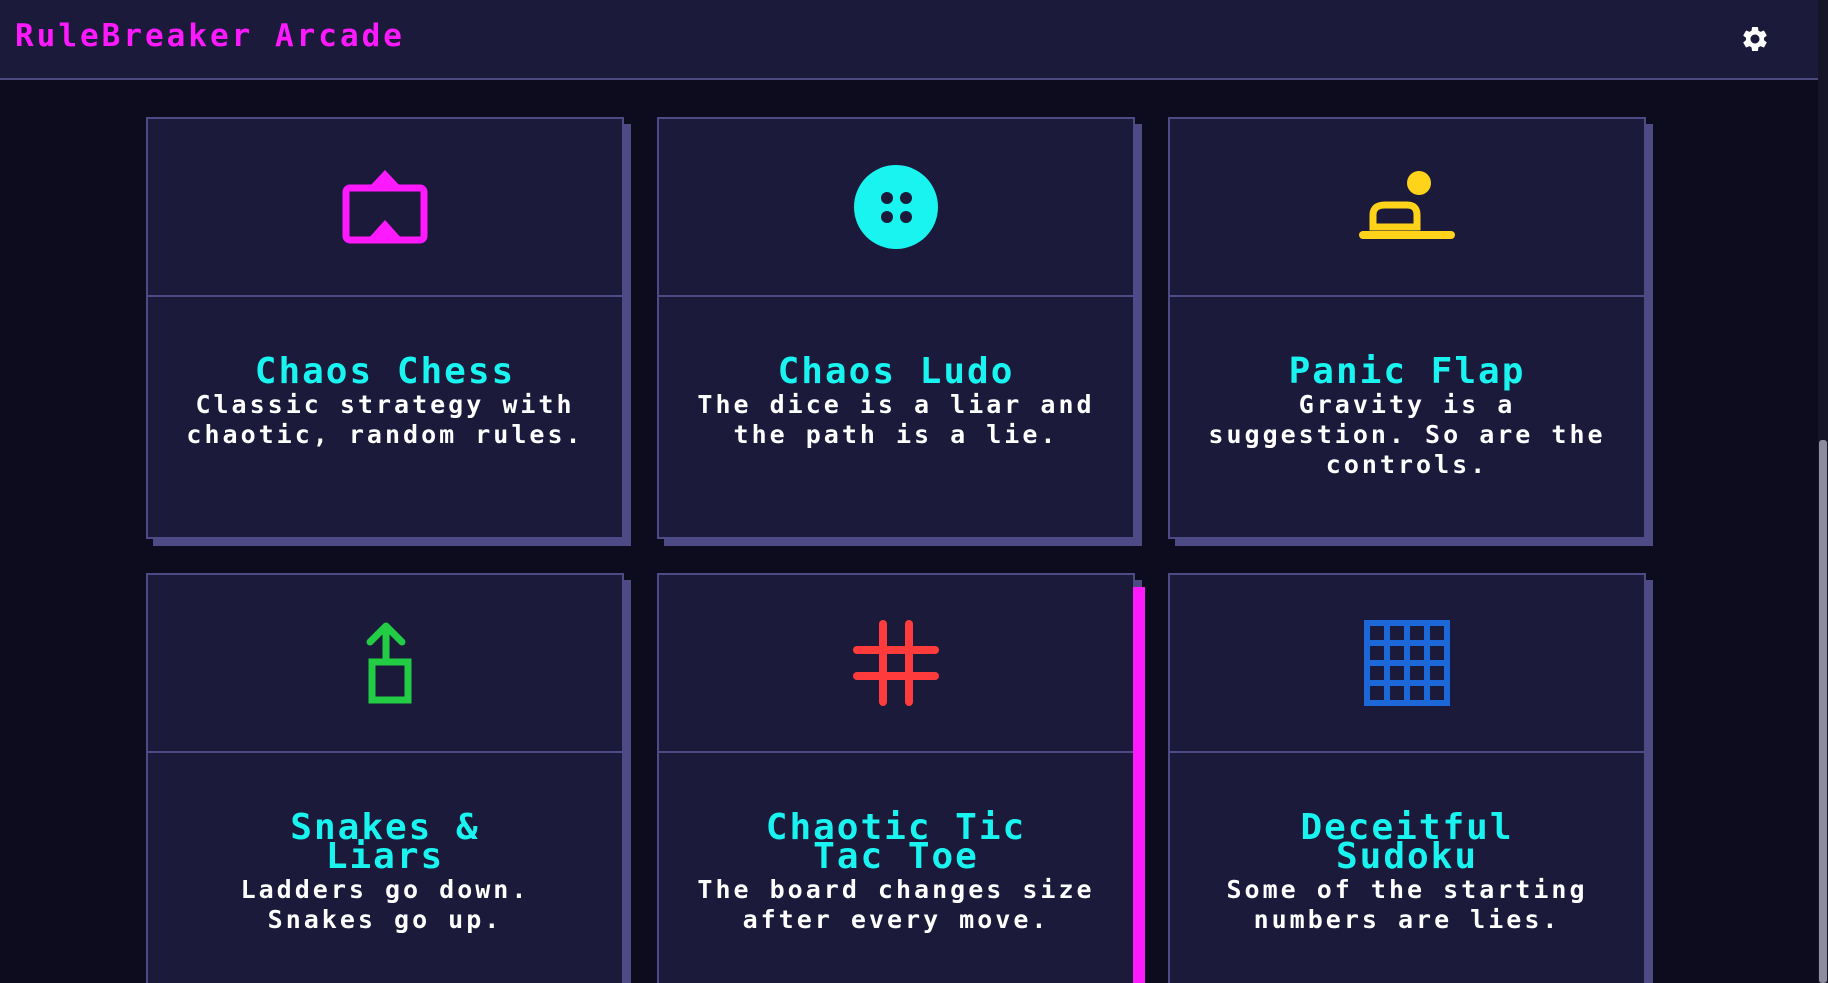 The image size is (1828, 983). Describe the element at coordinates (1407, 371) in the screenshot. I see `game-title: Panic Flap` at that location.